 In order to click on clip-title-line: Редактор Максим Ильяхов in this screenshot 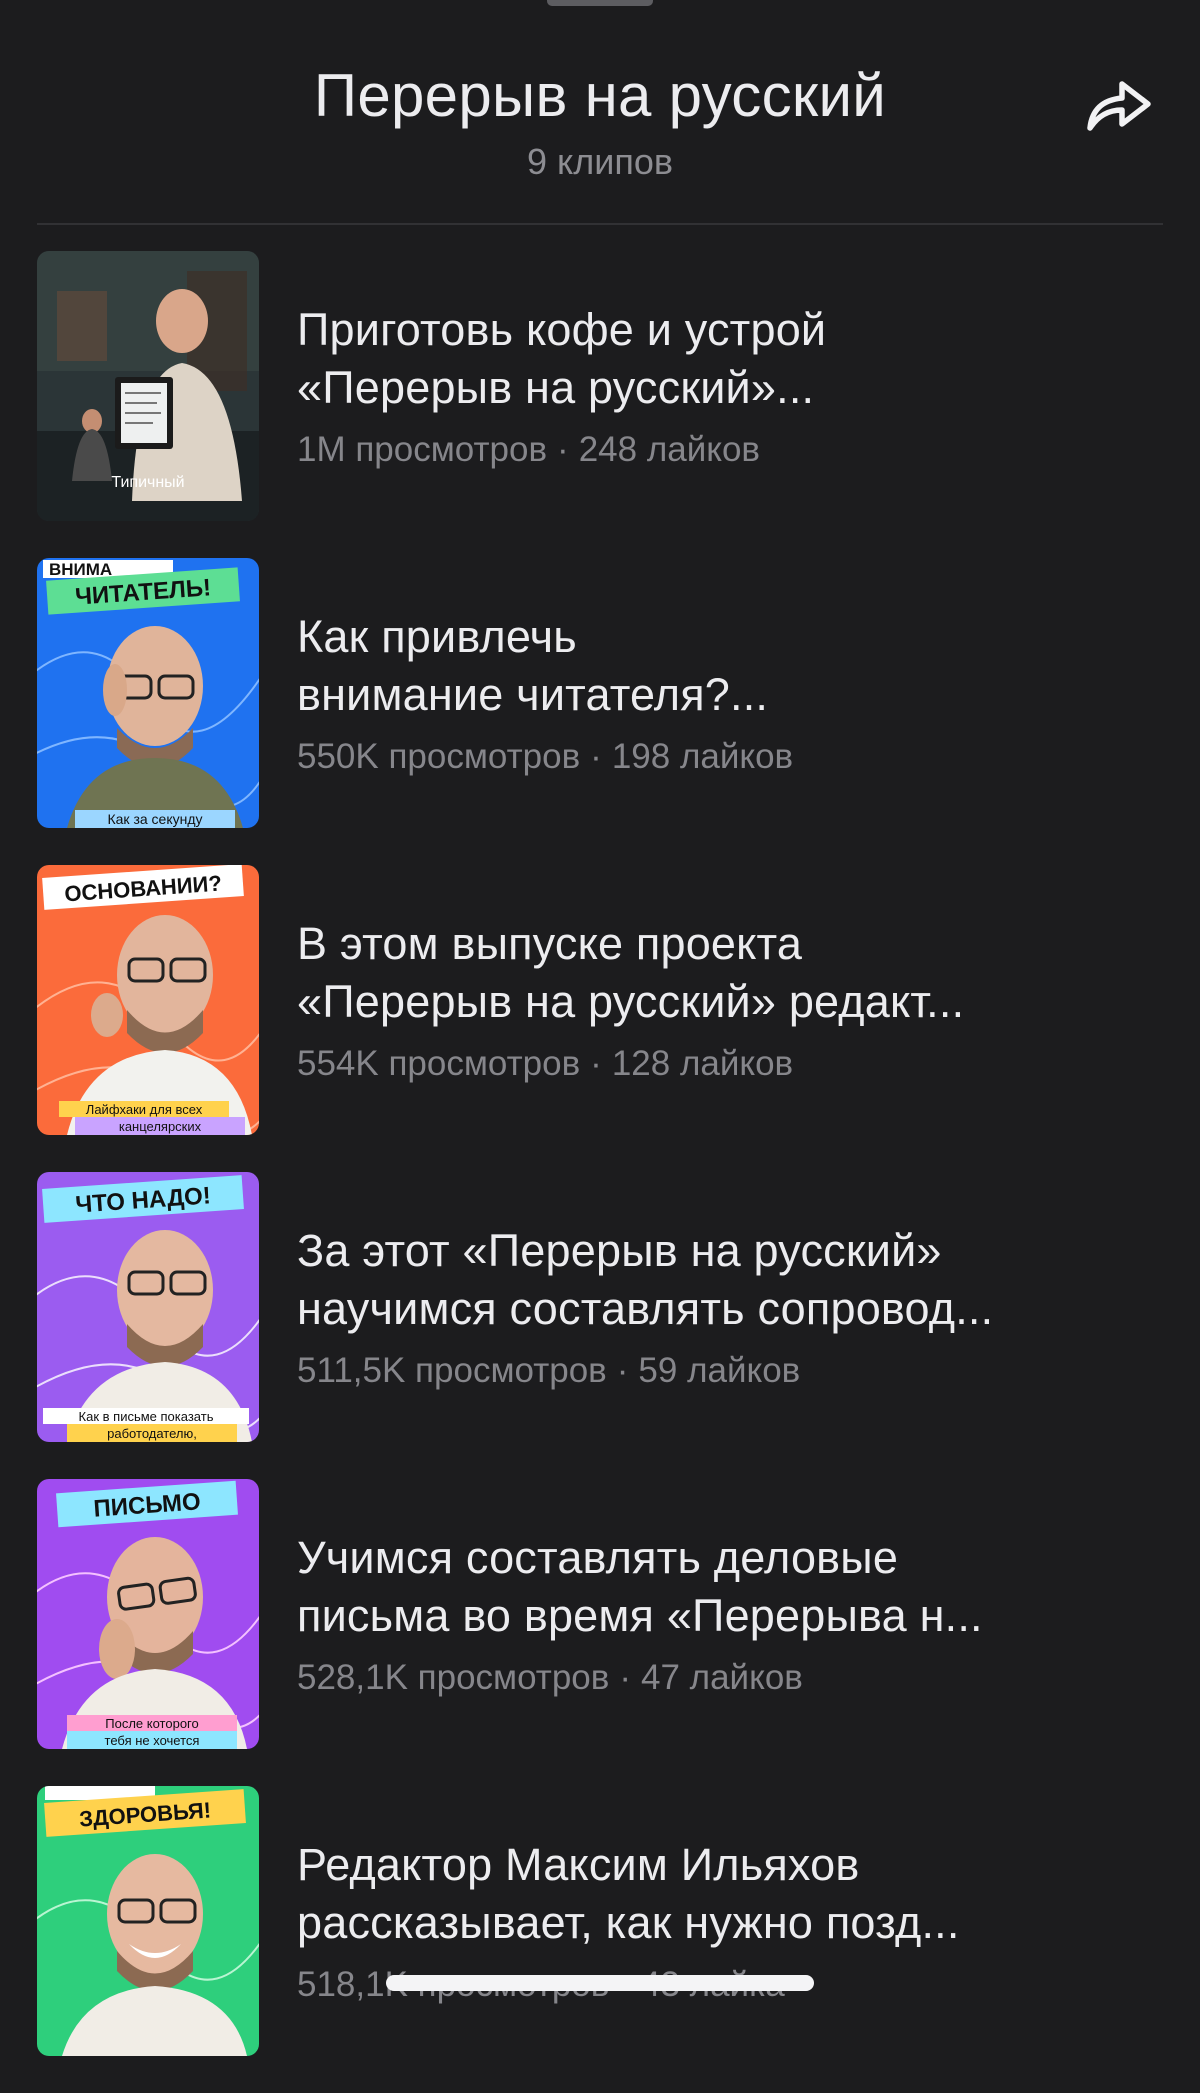, I will do `click(578, 1864)`.